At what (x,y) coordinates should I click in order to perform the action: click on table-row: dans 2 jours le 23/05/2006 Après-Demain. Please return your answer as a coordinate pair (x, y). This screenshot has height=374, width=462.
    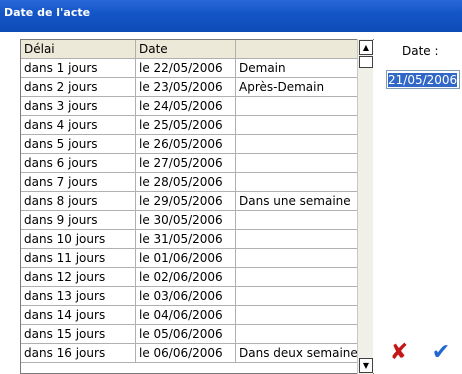
    Looking at the image, I should click on (194, 87).